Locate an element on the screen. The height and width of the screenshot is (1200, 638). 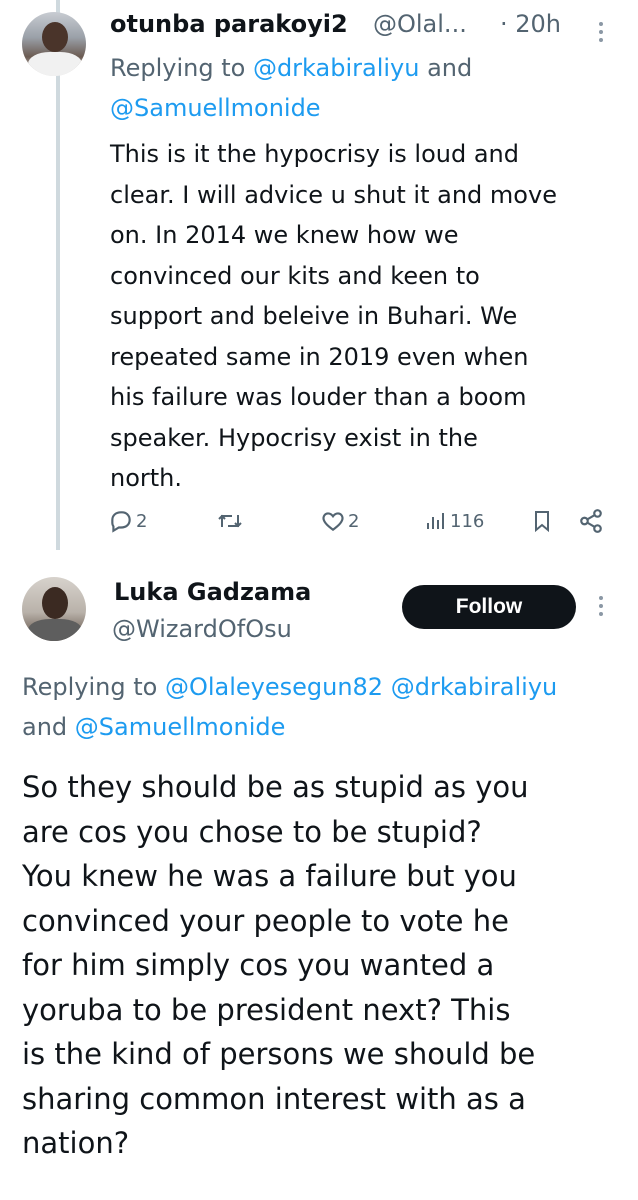
reply-button: 2 is located at coordinates (127, 521).